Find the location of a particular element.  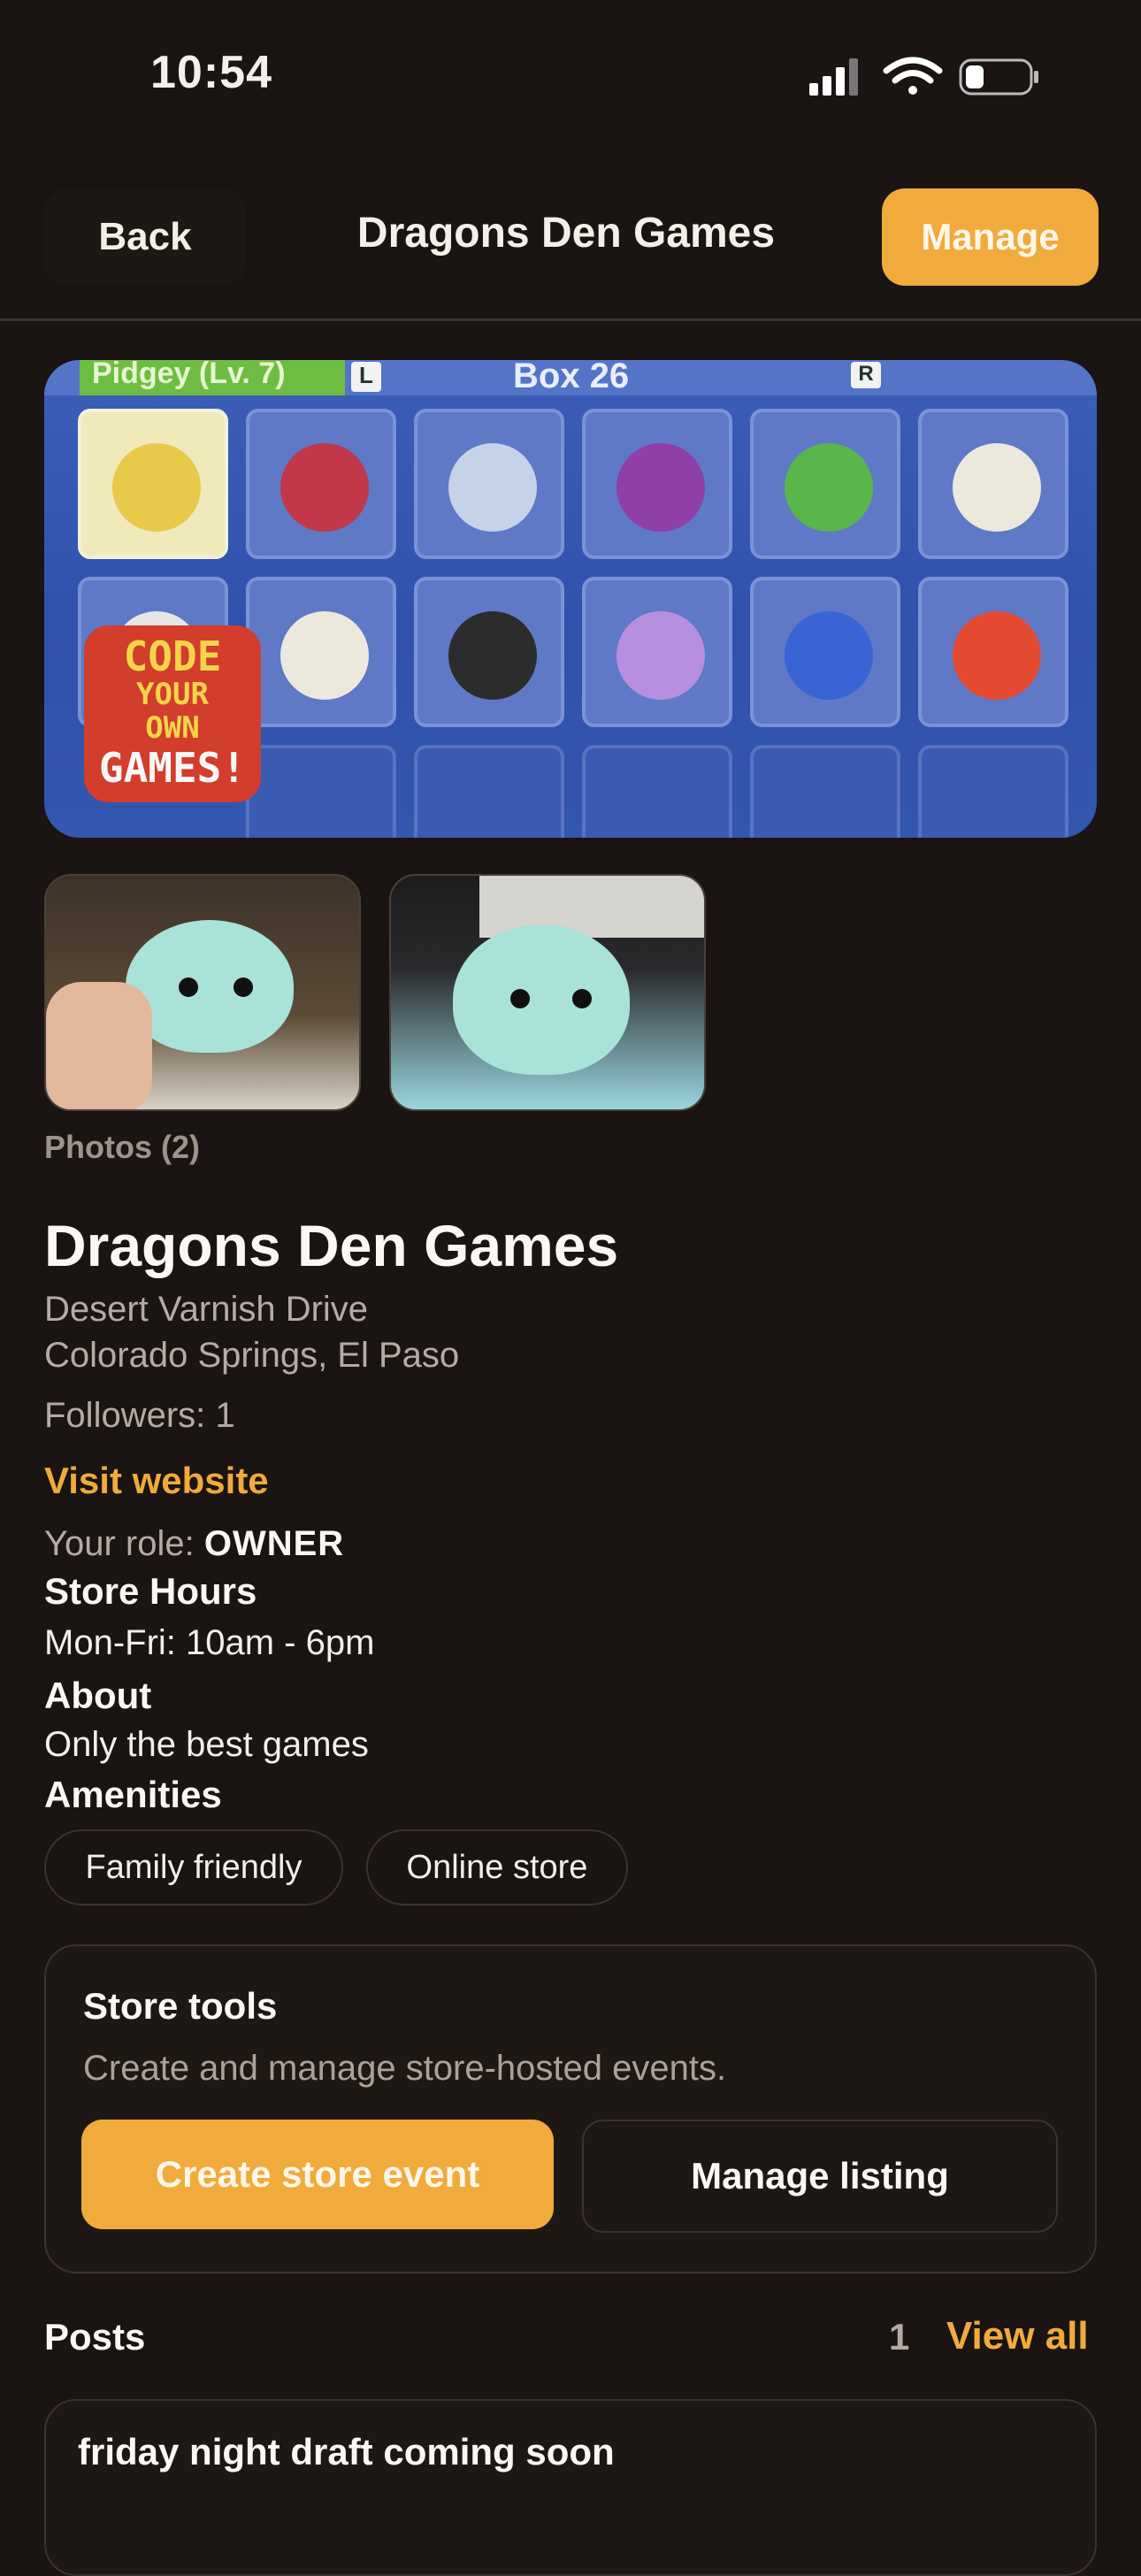

role-prefix: Your role: is located at coordinates (124, 1543).